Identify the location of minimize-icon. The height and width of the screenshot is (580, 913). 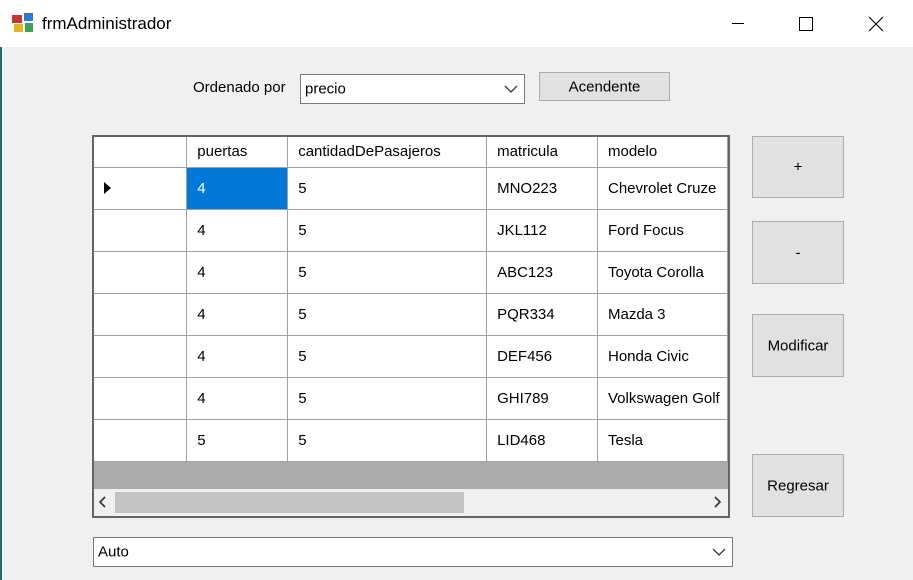
(738, 23).